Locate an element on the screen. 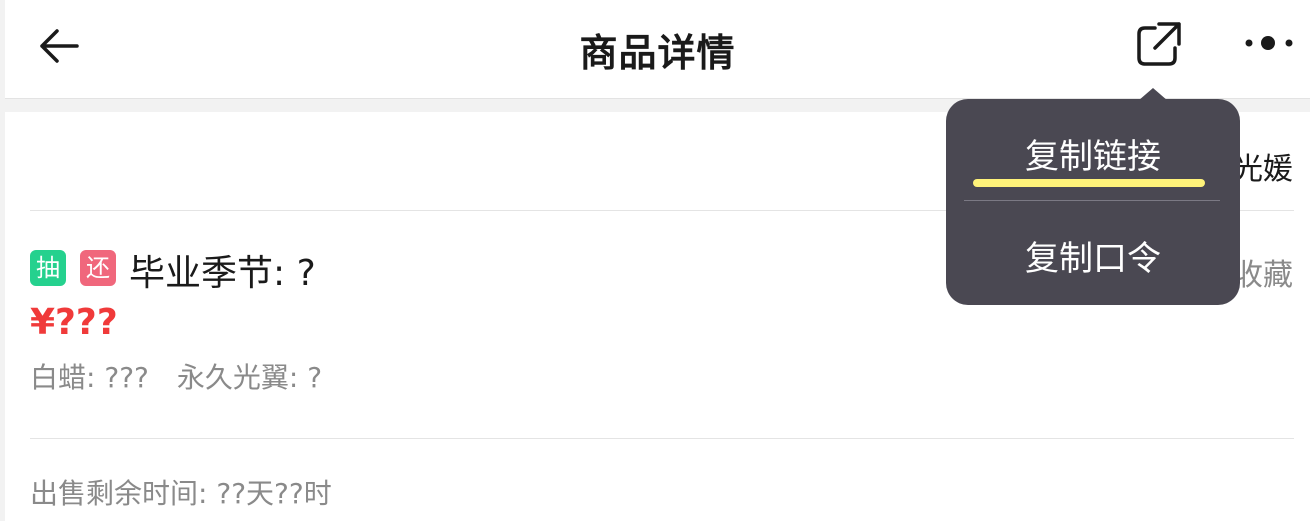 This screenshot has width=1310, height=521. share-menu: 复制链接 复制口令 is located at coordinates (1093, 202).